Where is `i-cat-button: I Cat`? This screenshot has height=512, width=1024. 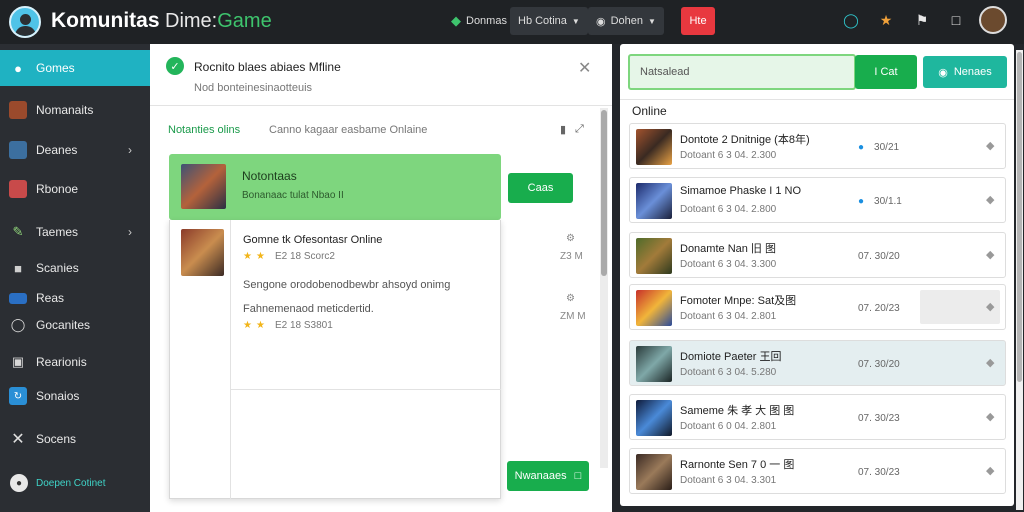 i-cat-button: I Cat is located at coordinates (886, 72).